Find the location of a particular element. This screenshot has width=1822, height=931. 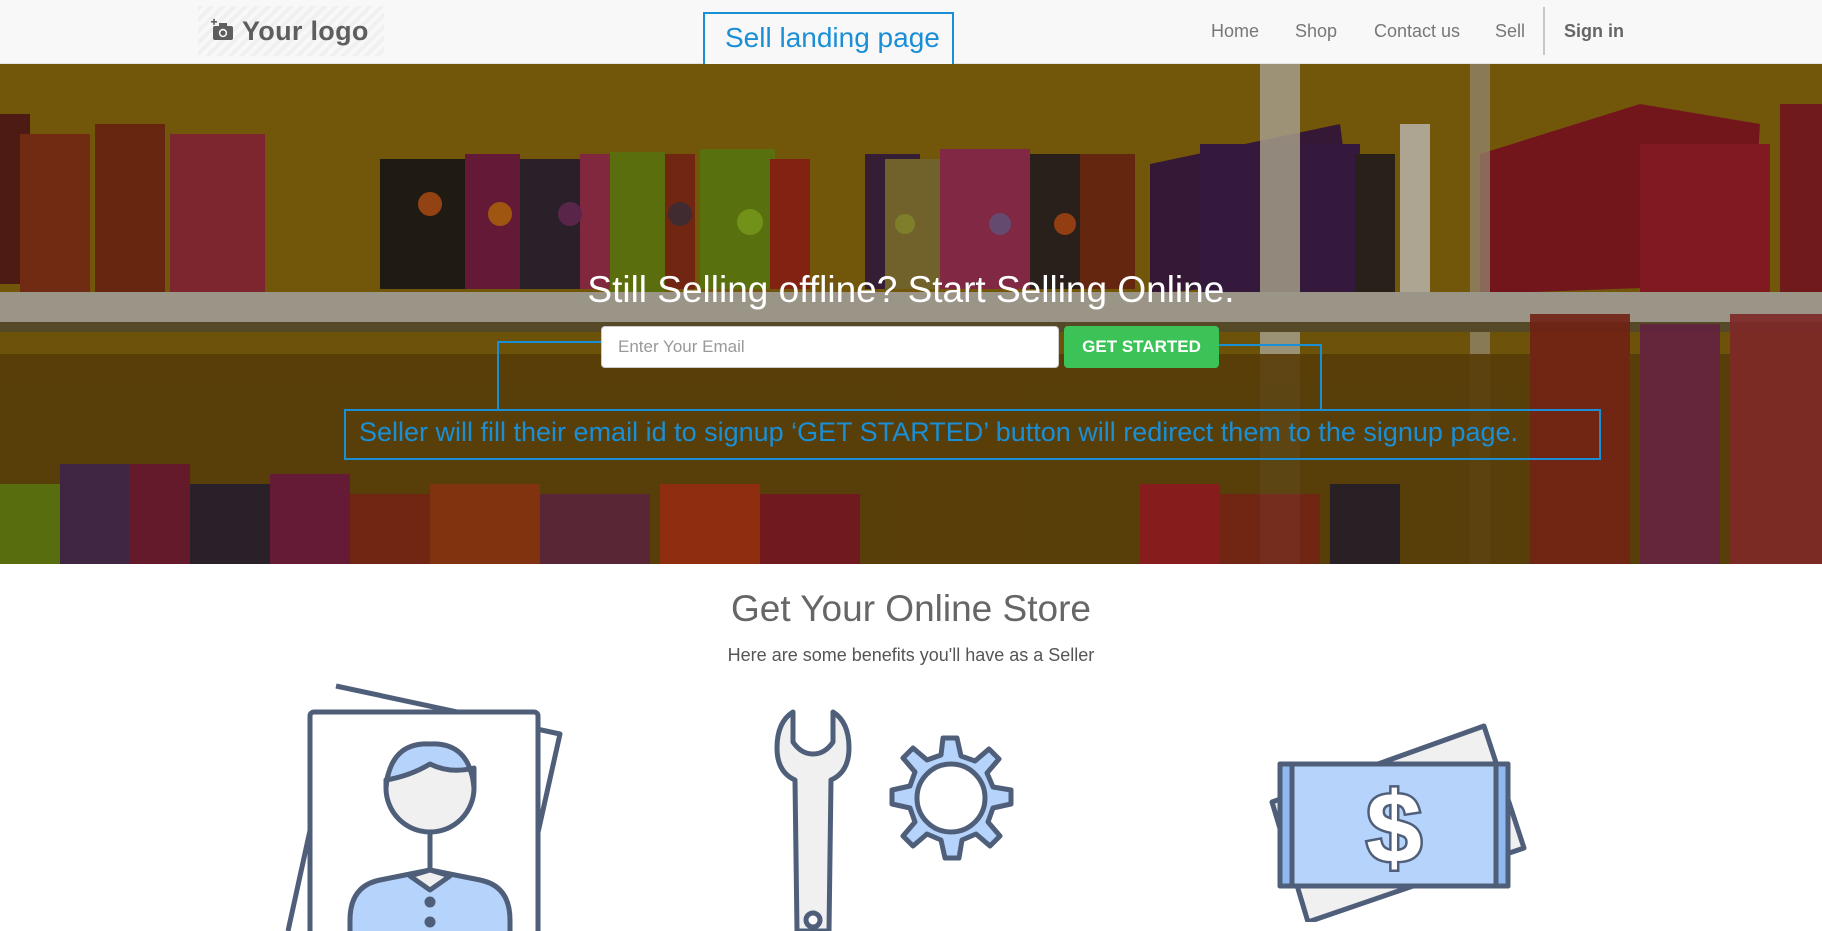

seller-profile-icon is located at coordinates (424, 807).